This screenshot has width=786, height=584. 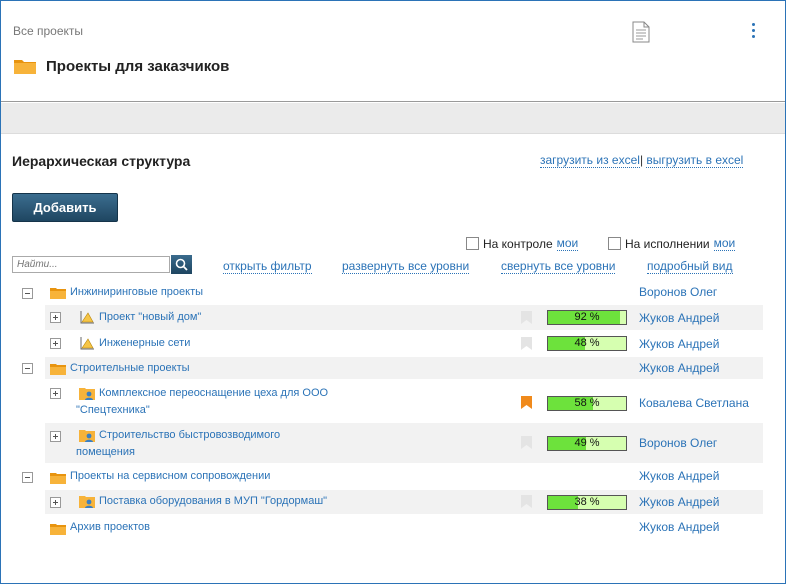 What do you see at coordinates (113, 410) in the screenshot?
I see `project-label-cont: "Спецтехника"` at bounding box center [113, 410].